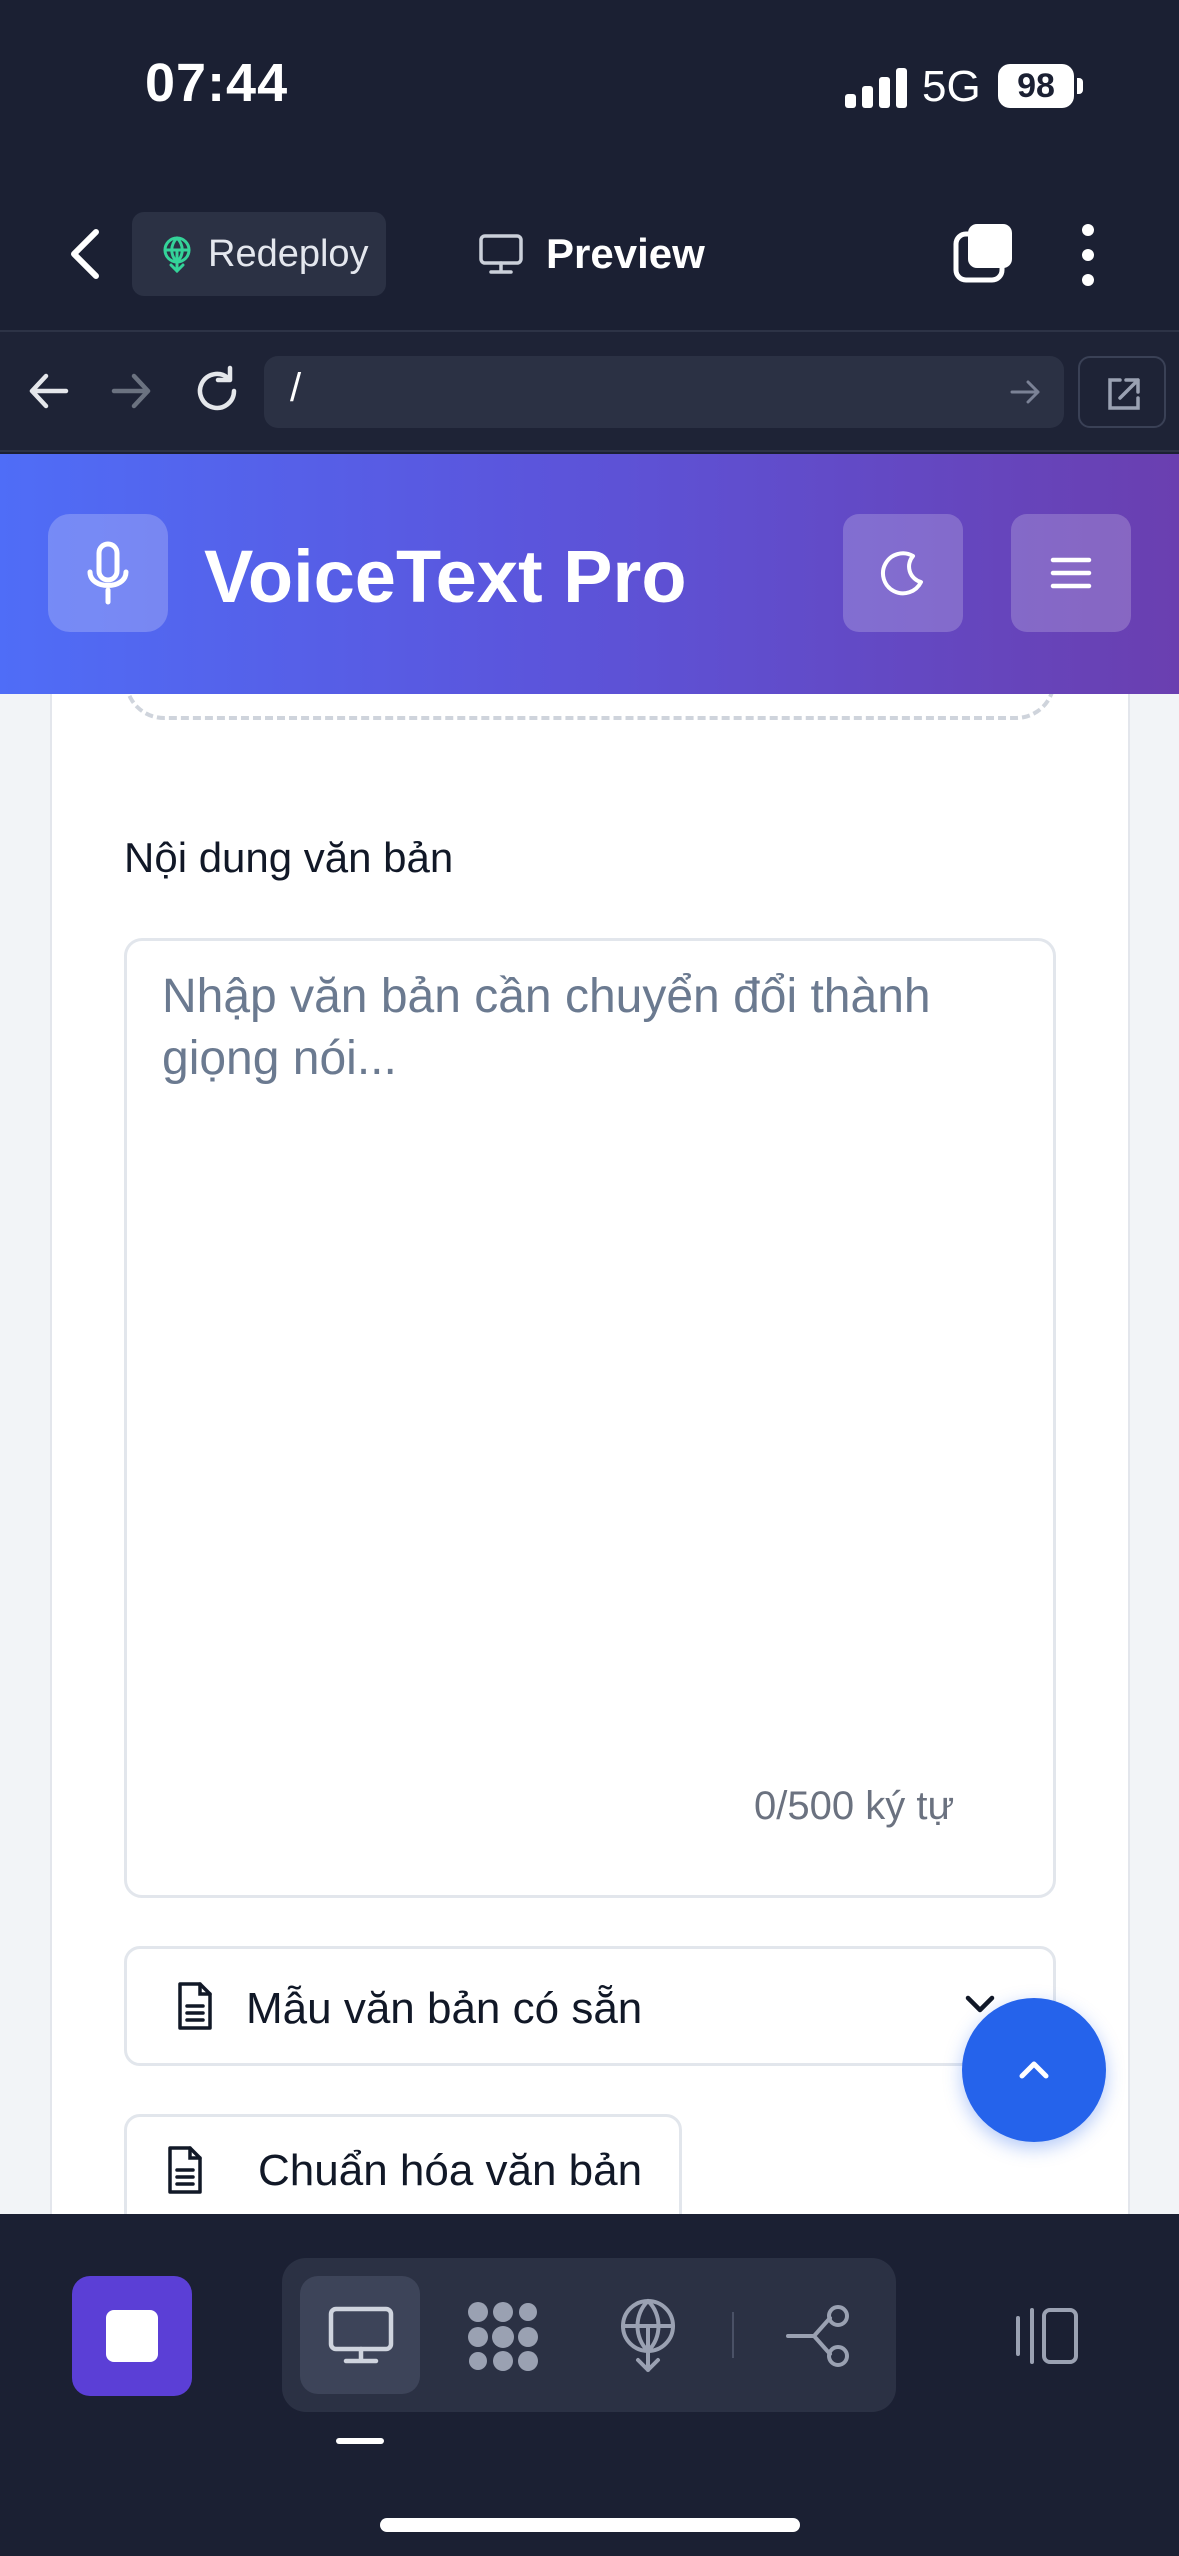 The width and height of the screenshot is (1179, 2556). Describe the element at coordinates (132, 2336) in the screenshot. I see `stop-icon` at that location.